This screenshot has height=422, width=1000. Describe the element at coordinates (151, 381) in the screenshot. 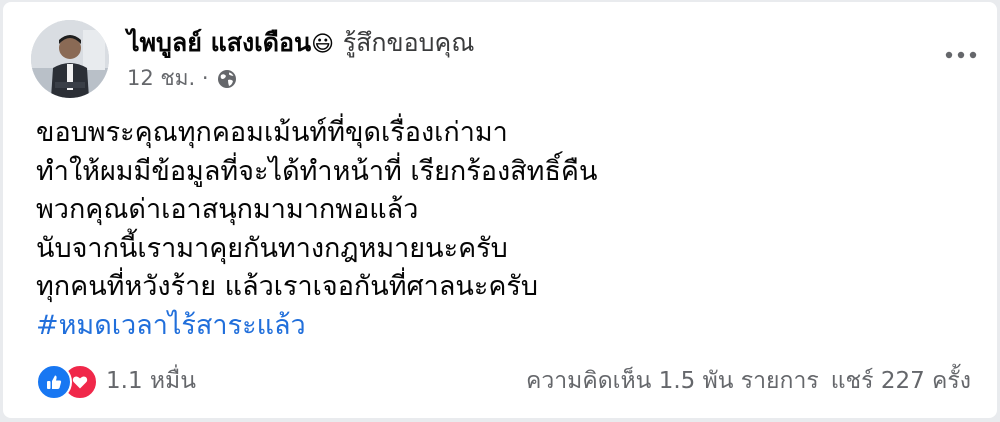

I see `reactions-count: 1.1 หมื่น` at that location.